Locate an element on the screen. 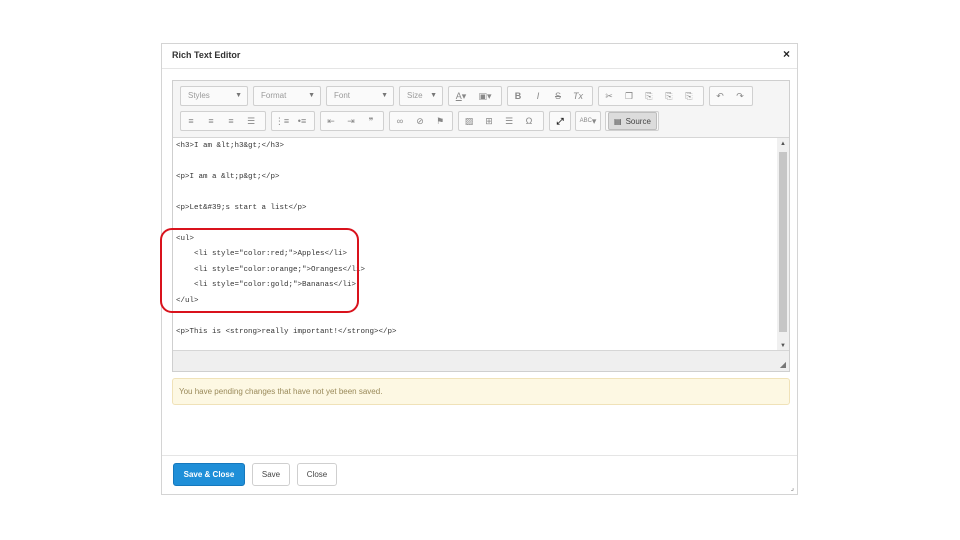 The width and height of the screenshot is (960, 540). list-group: ⋮≡ •≡ is located at coordinates (293, 121).